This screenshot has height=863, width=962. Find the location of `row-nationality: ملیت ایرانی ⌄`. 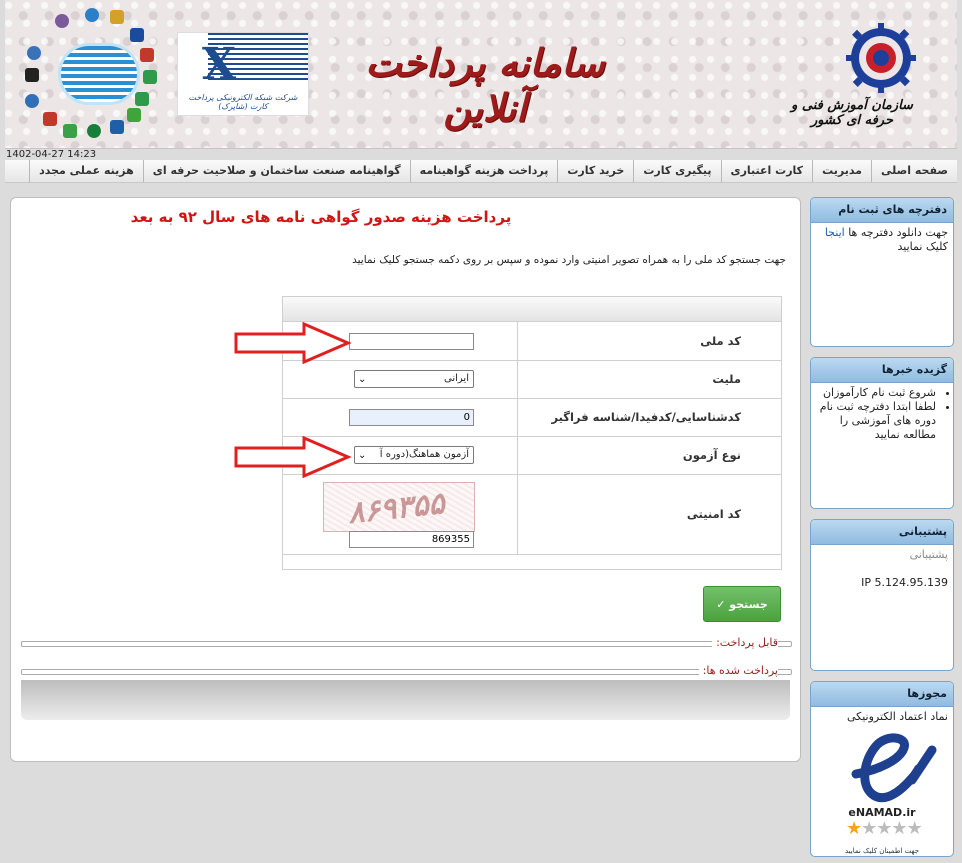

row-nationality: ملیت ایرانی ⌄ is located at coordinates (532, 379).